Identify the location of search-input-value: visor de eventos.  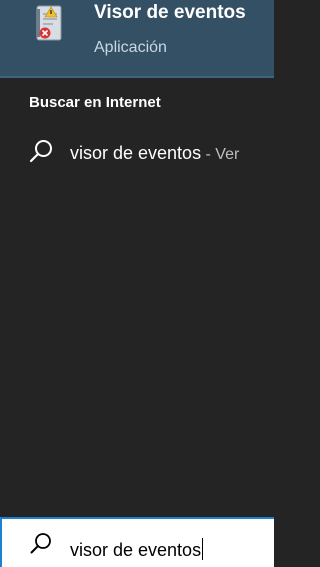
(137, 549).